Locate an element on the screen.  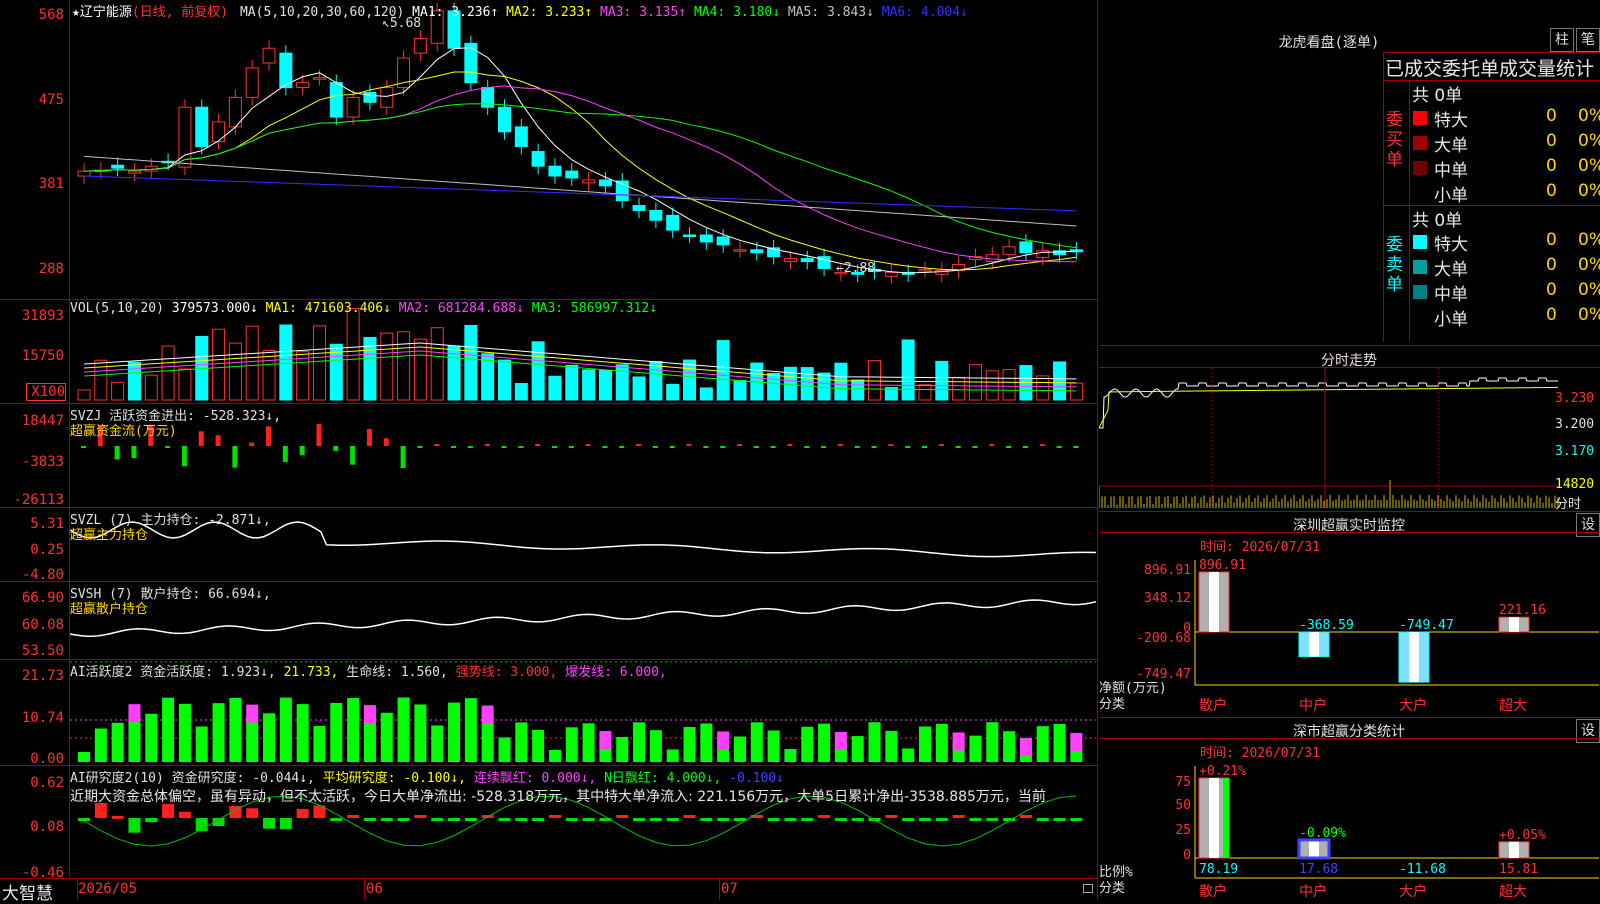
class-category: 中户 is located at coordinates (1313, 891).